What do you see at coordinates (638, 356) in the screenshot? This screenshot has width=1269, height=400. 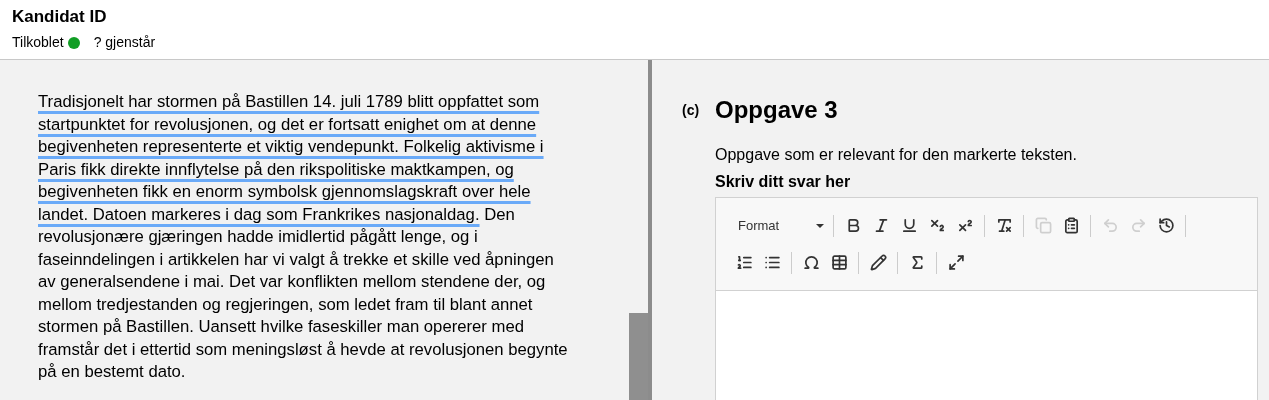 I see `scrollbar-thumb` at bounding box center [638, 356].